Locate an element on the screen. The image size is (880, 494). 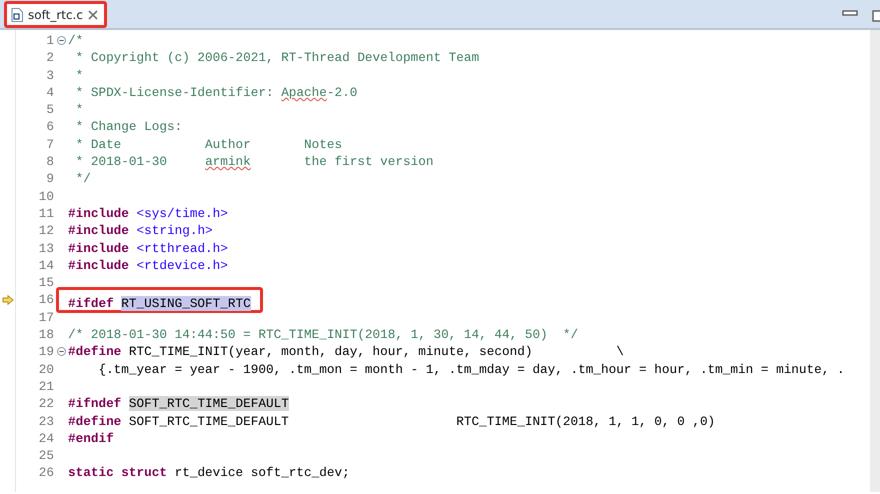
line-number: 5 is located at coordinates (49, 109).